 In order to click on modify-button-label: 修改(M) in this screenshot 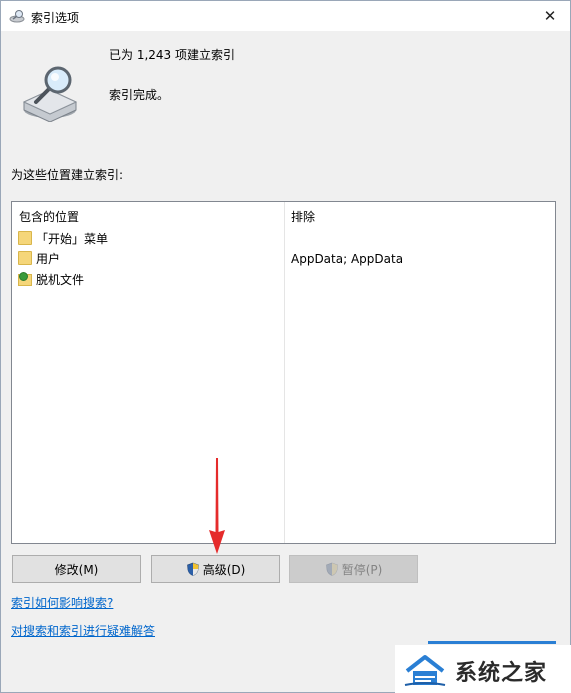, I will do `click(76, 569)`.